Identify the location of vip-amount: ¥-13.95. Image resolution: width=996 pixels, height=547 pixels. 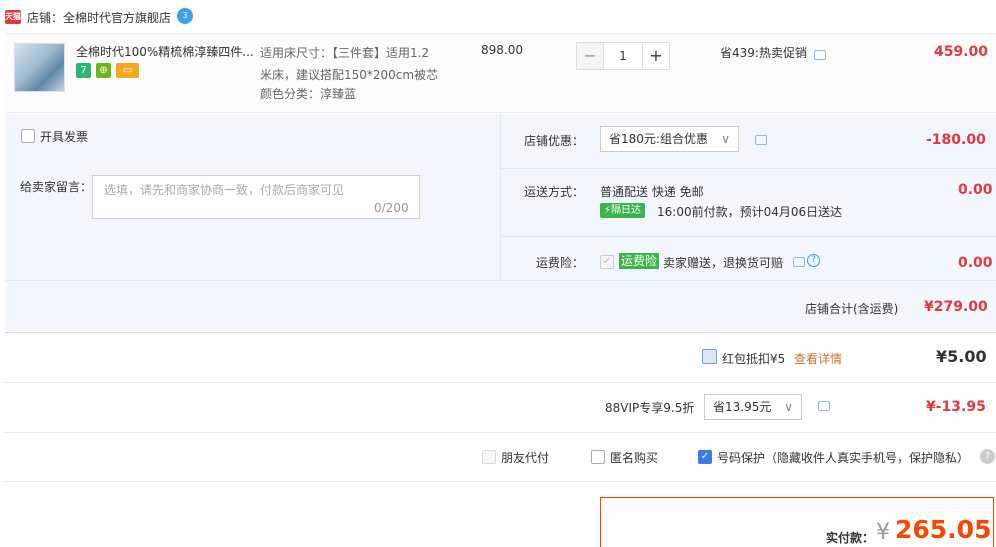
(956, 407).